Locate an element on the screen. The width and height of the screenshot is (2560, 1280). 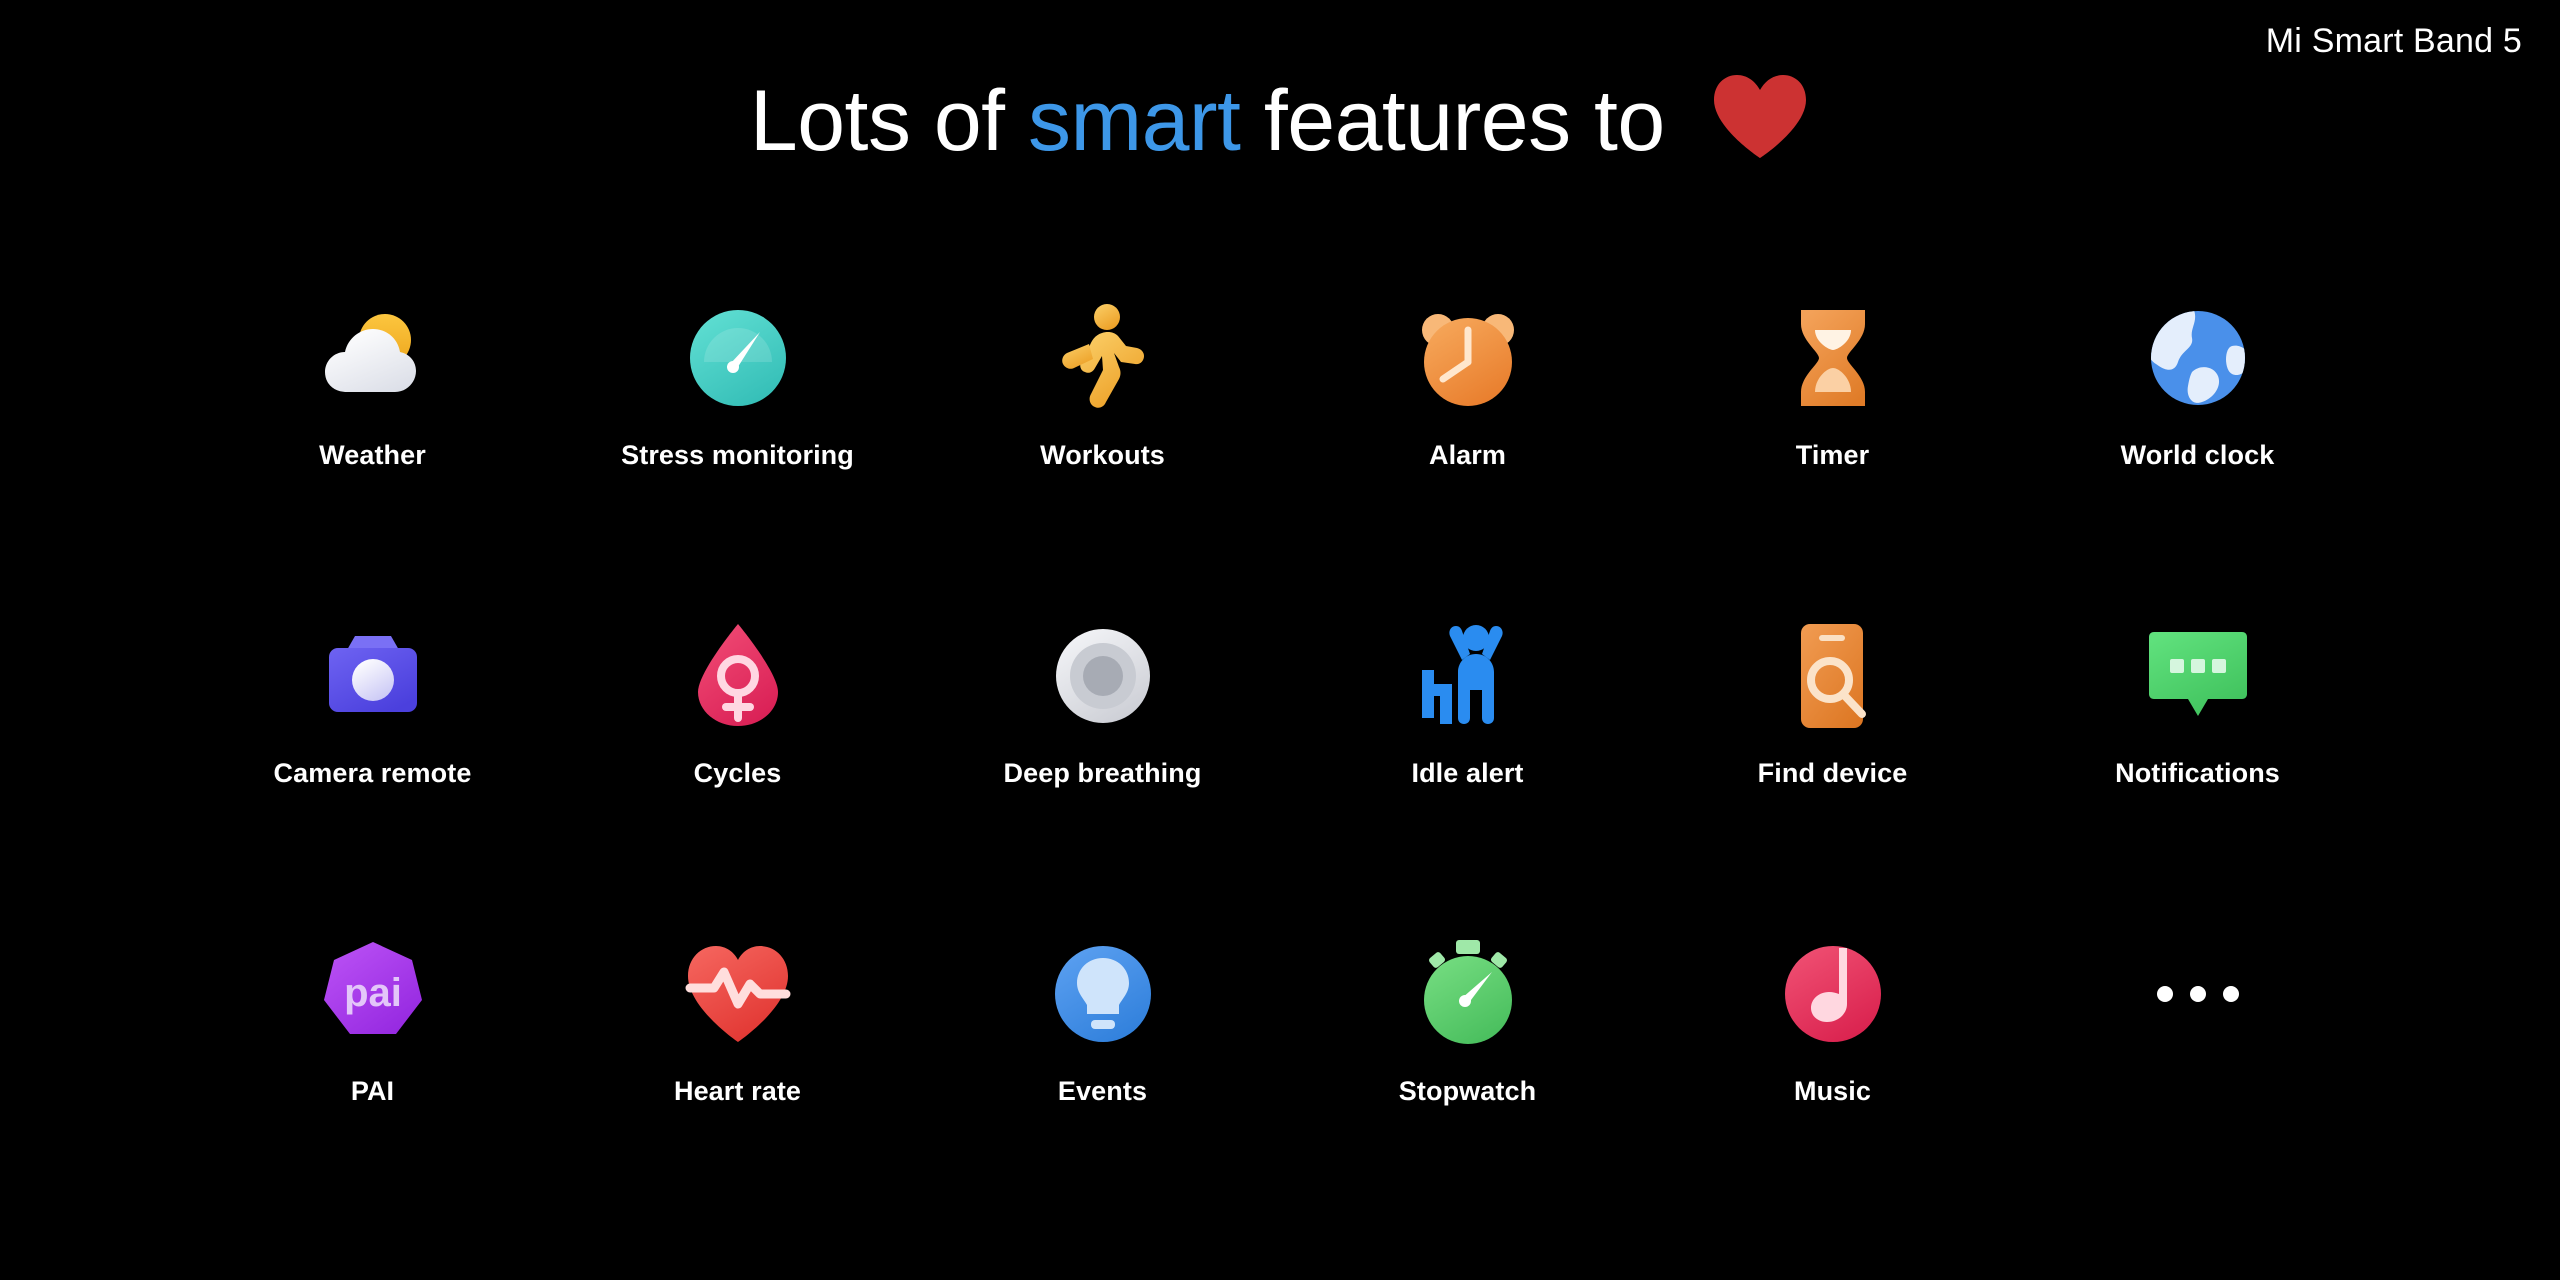
feature-label: Workouts is located at coordinates (1102, 455).